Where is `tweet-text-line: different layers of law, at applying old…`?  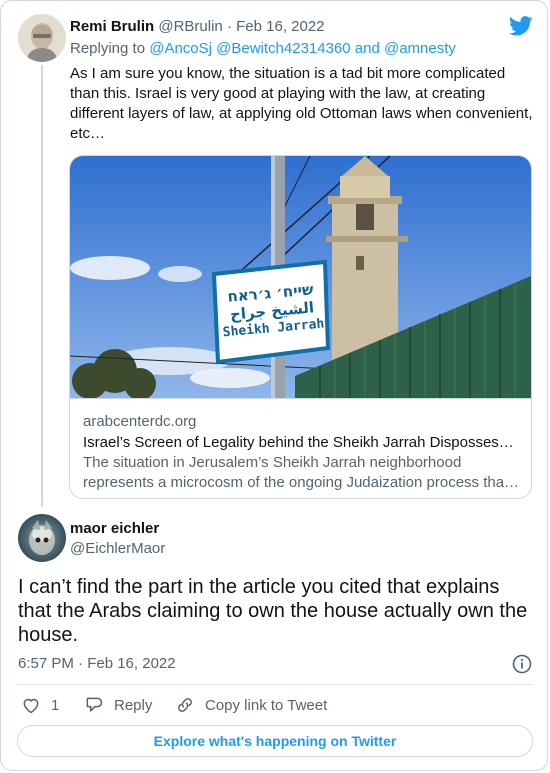 tweet-text-line: different layers of law, at applying old… is located at coordinates (301, 113).